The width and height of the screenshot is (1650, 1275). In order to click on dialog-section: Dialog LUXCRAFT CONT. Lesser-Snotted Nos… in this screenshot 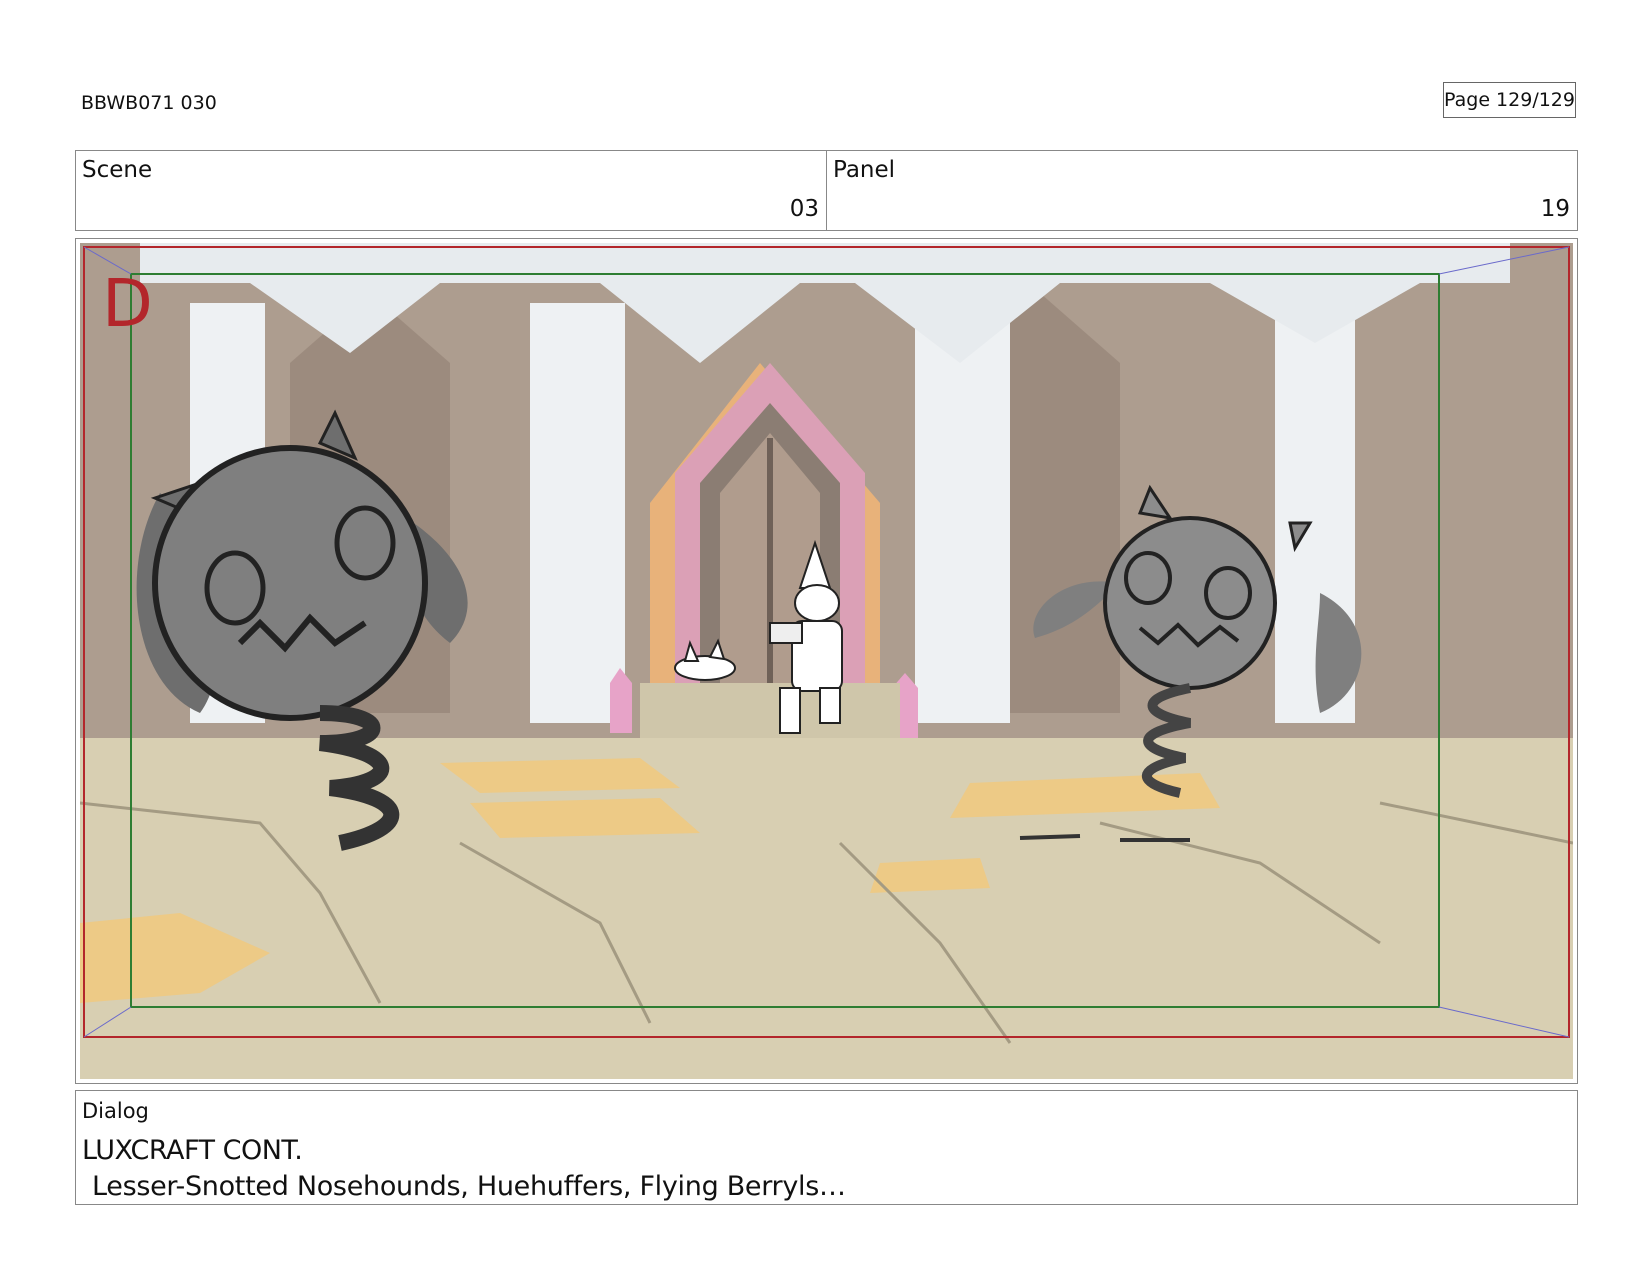, I will do `click(826, 1147)`.